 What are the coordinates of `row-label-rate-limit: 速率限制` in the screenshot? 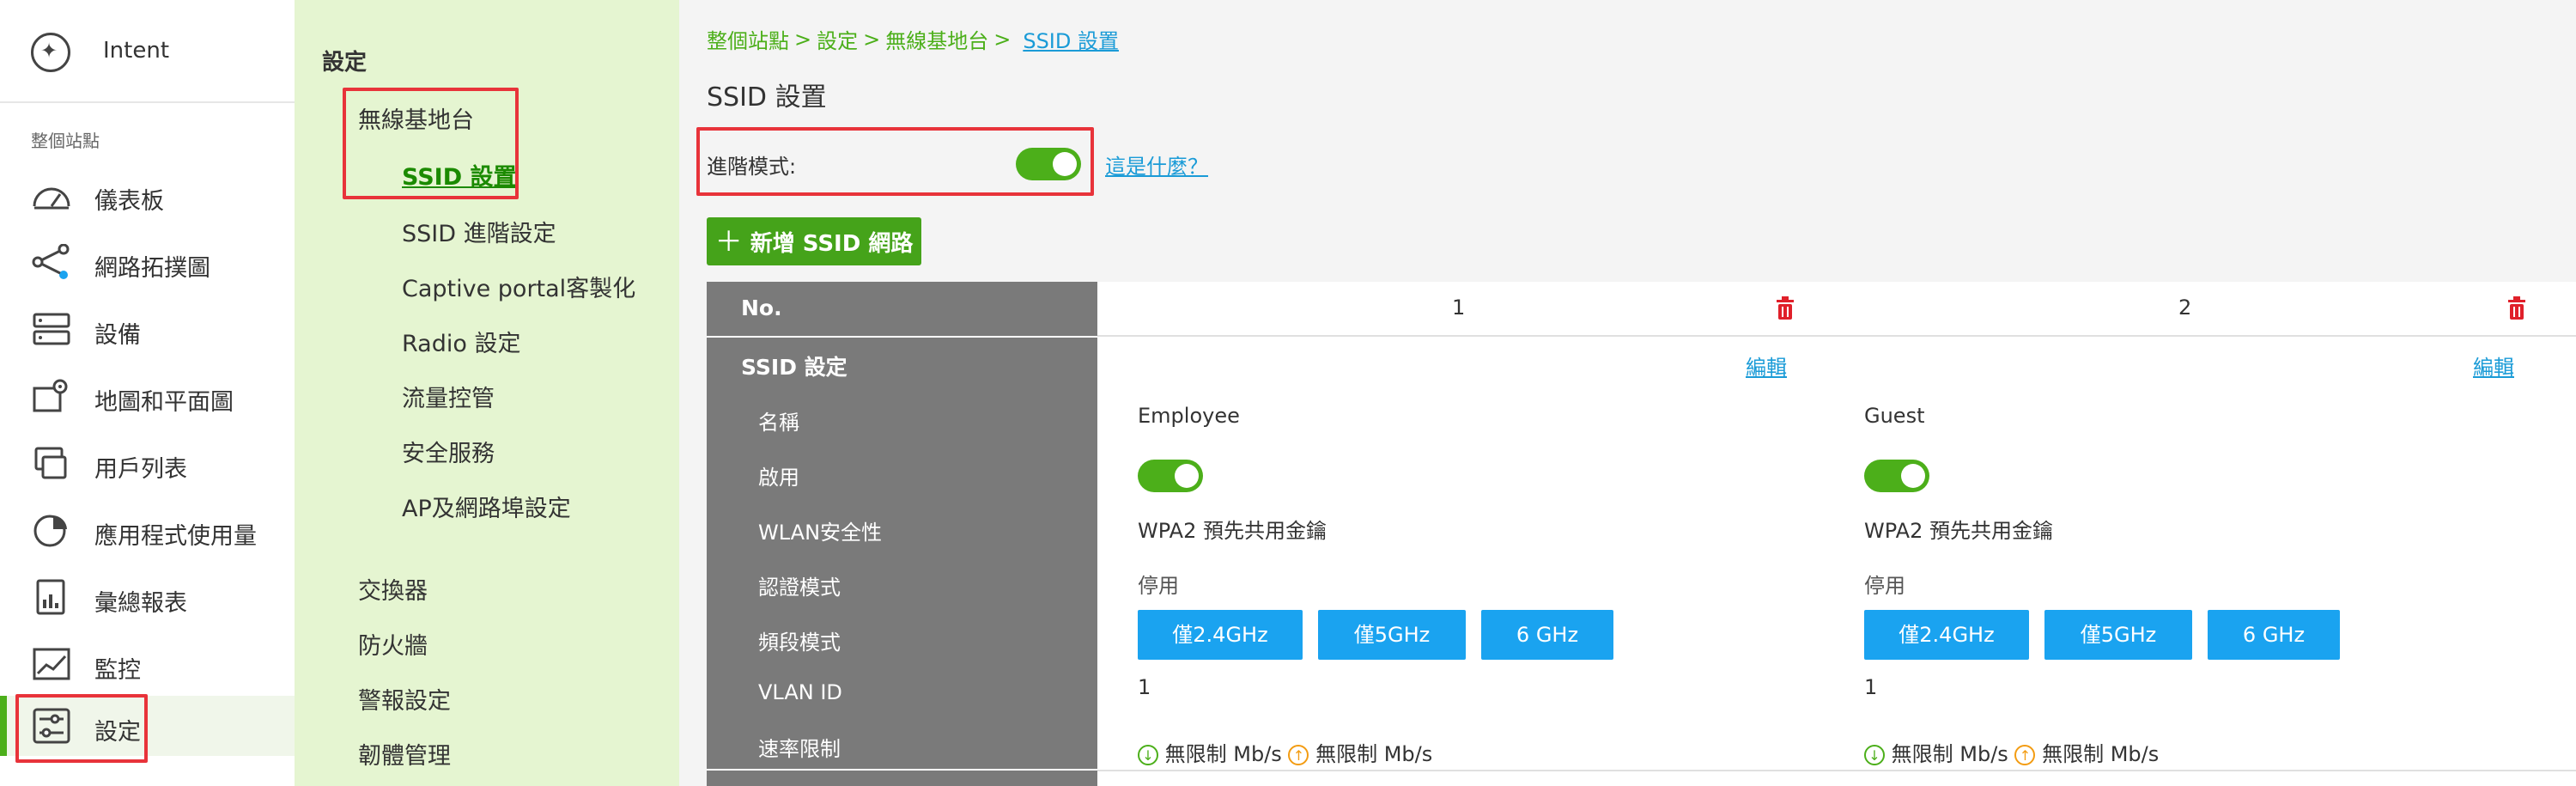 It's located at (799, 749).